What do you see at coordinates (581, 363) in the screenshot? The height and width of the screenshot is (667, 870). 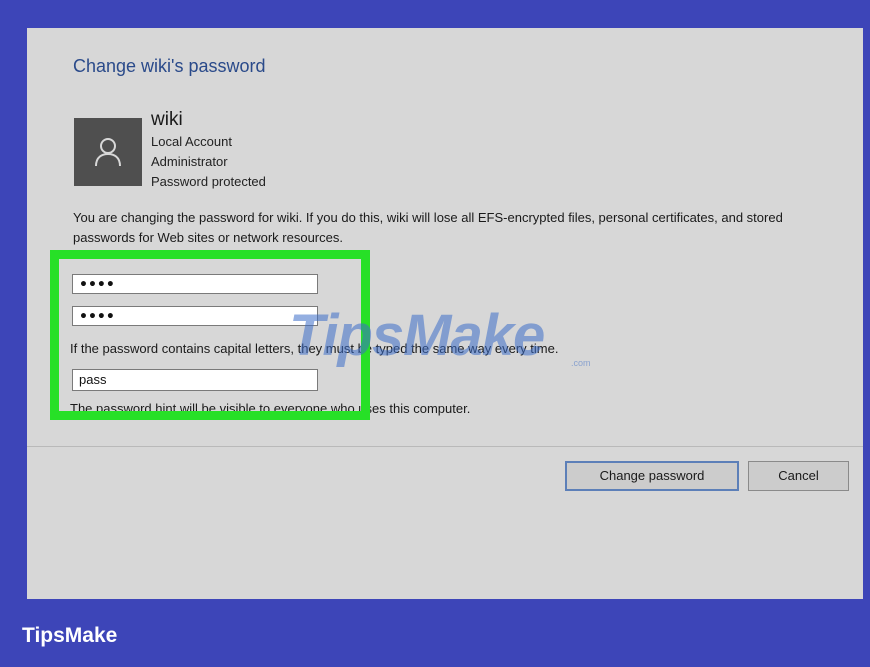 I see `watermark-suffix: .com` at bounding box center [581, 363].